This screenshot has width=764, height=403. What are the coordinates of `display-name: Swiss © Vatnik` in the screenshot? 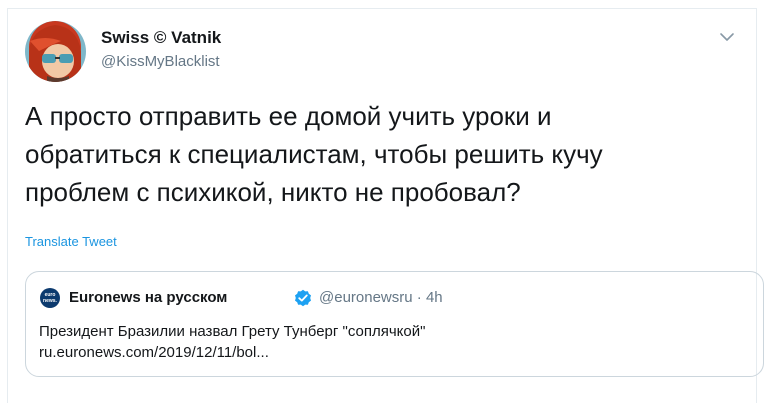 It's located at (161, 38).